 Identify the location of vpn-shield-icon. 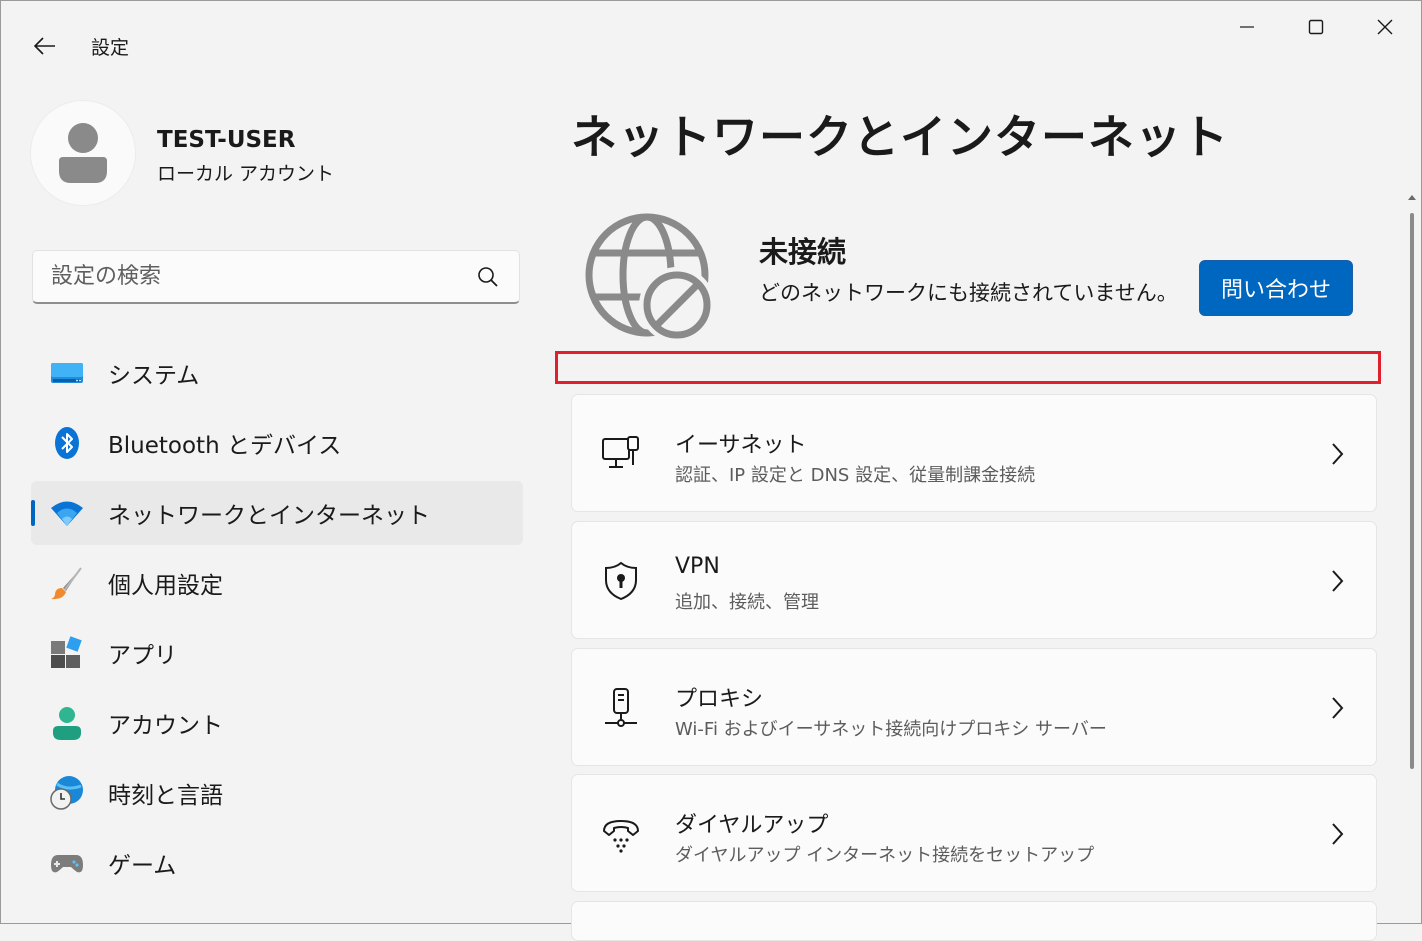
(621, 581).